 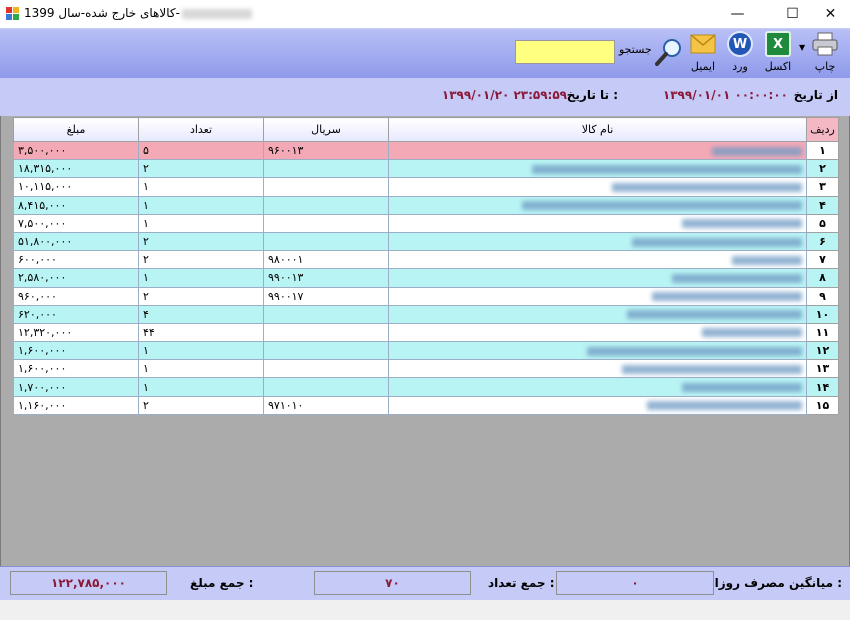 I want to click on amount-cell: ۵۱,۸۰۰,۰۰۰, so click(x=76, y=241).